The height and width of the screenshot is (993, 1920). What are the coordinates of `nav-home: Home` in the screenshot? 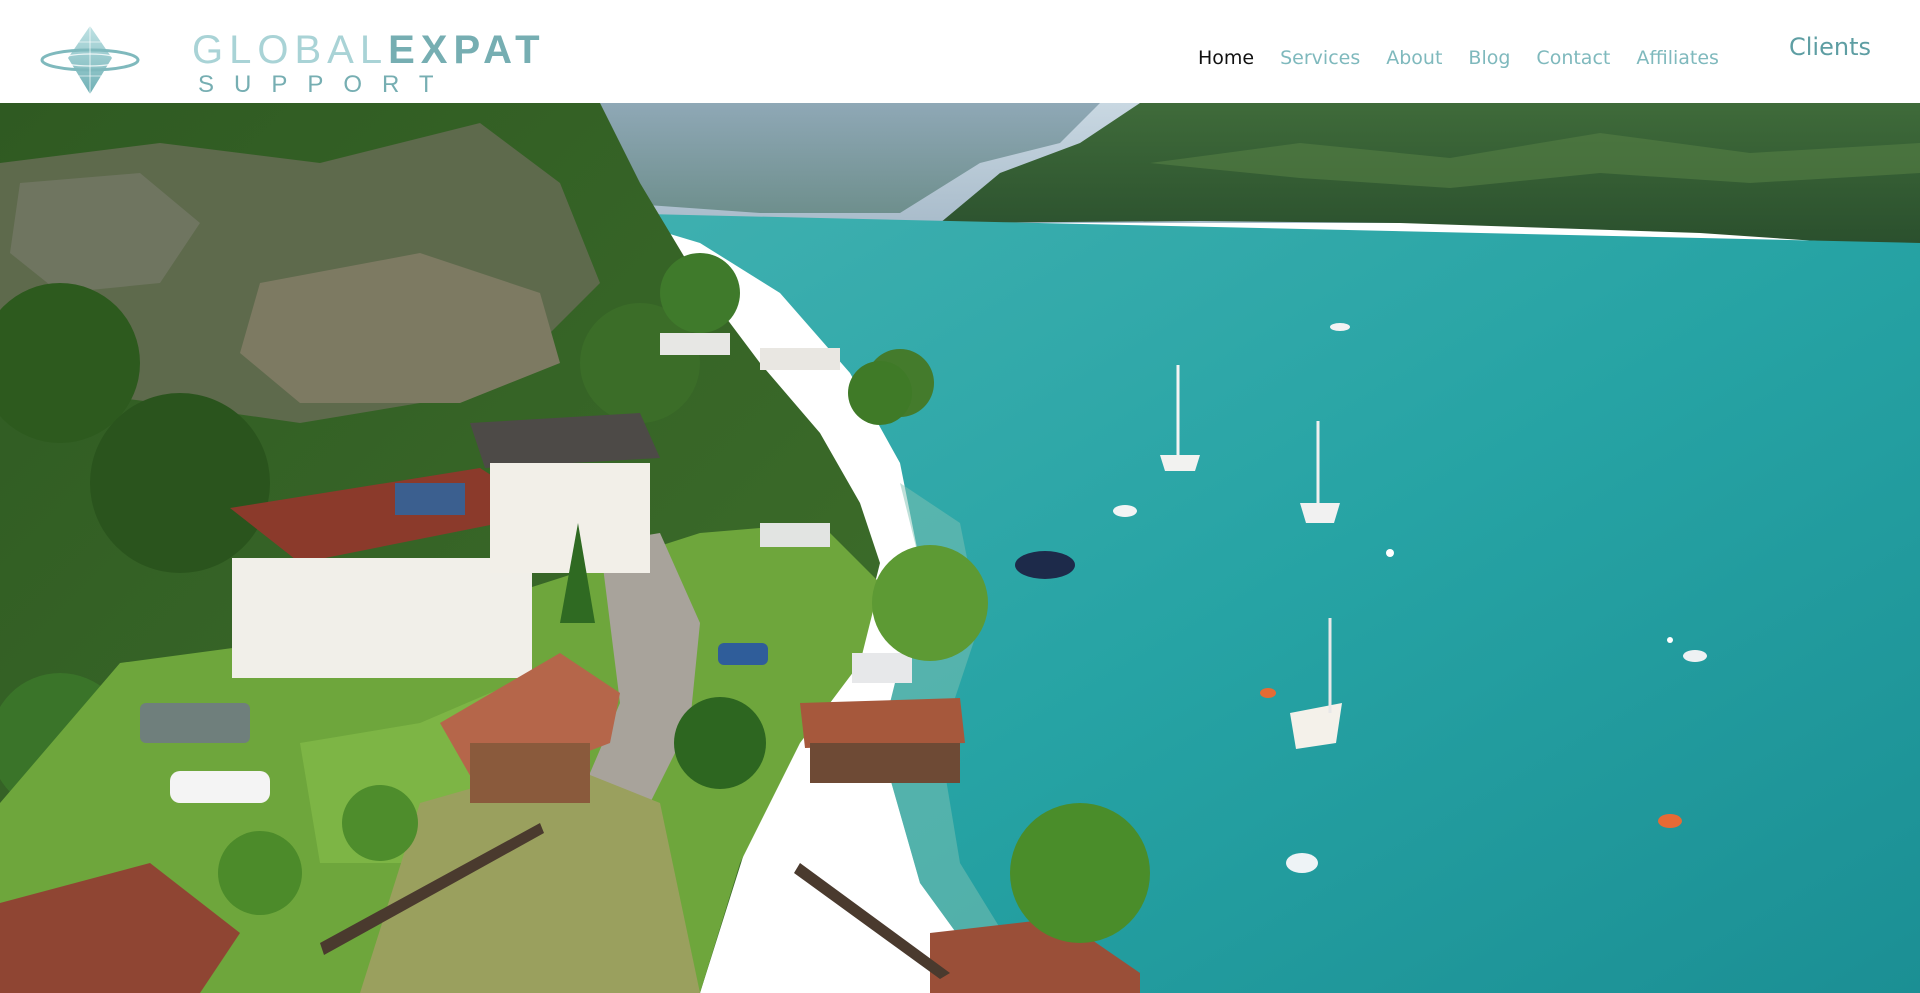 It's located at (1226, 58).